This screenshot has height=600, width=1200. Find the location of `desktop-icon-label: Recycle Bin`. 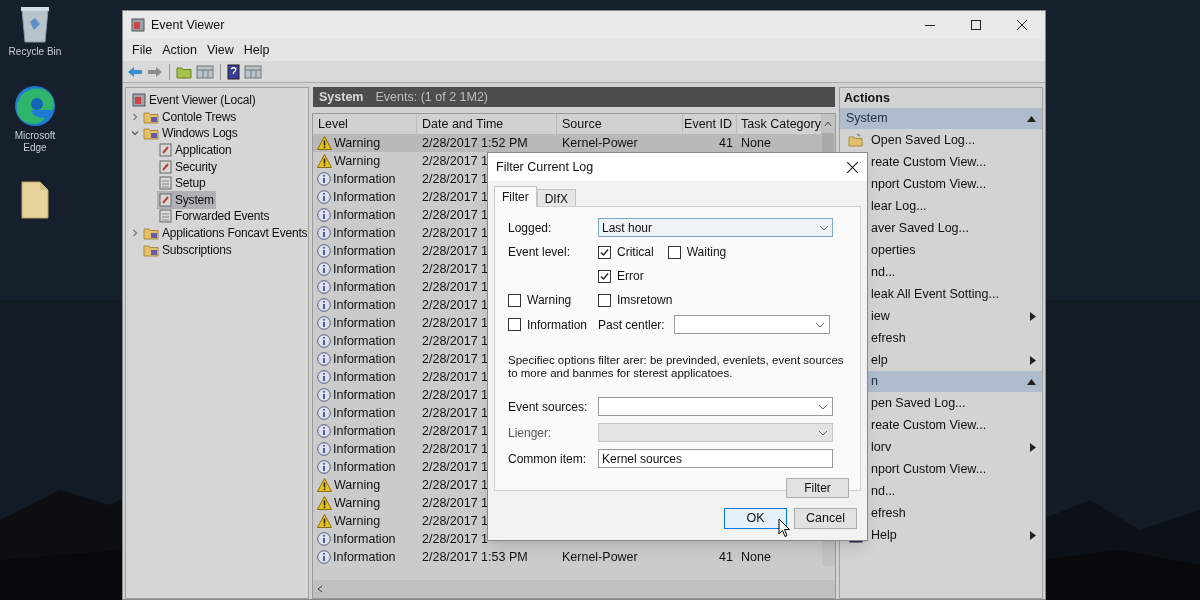

desktop-icon-label: Recycle Bin is located at coordinates (35, 52).